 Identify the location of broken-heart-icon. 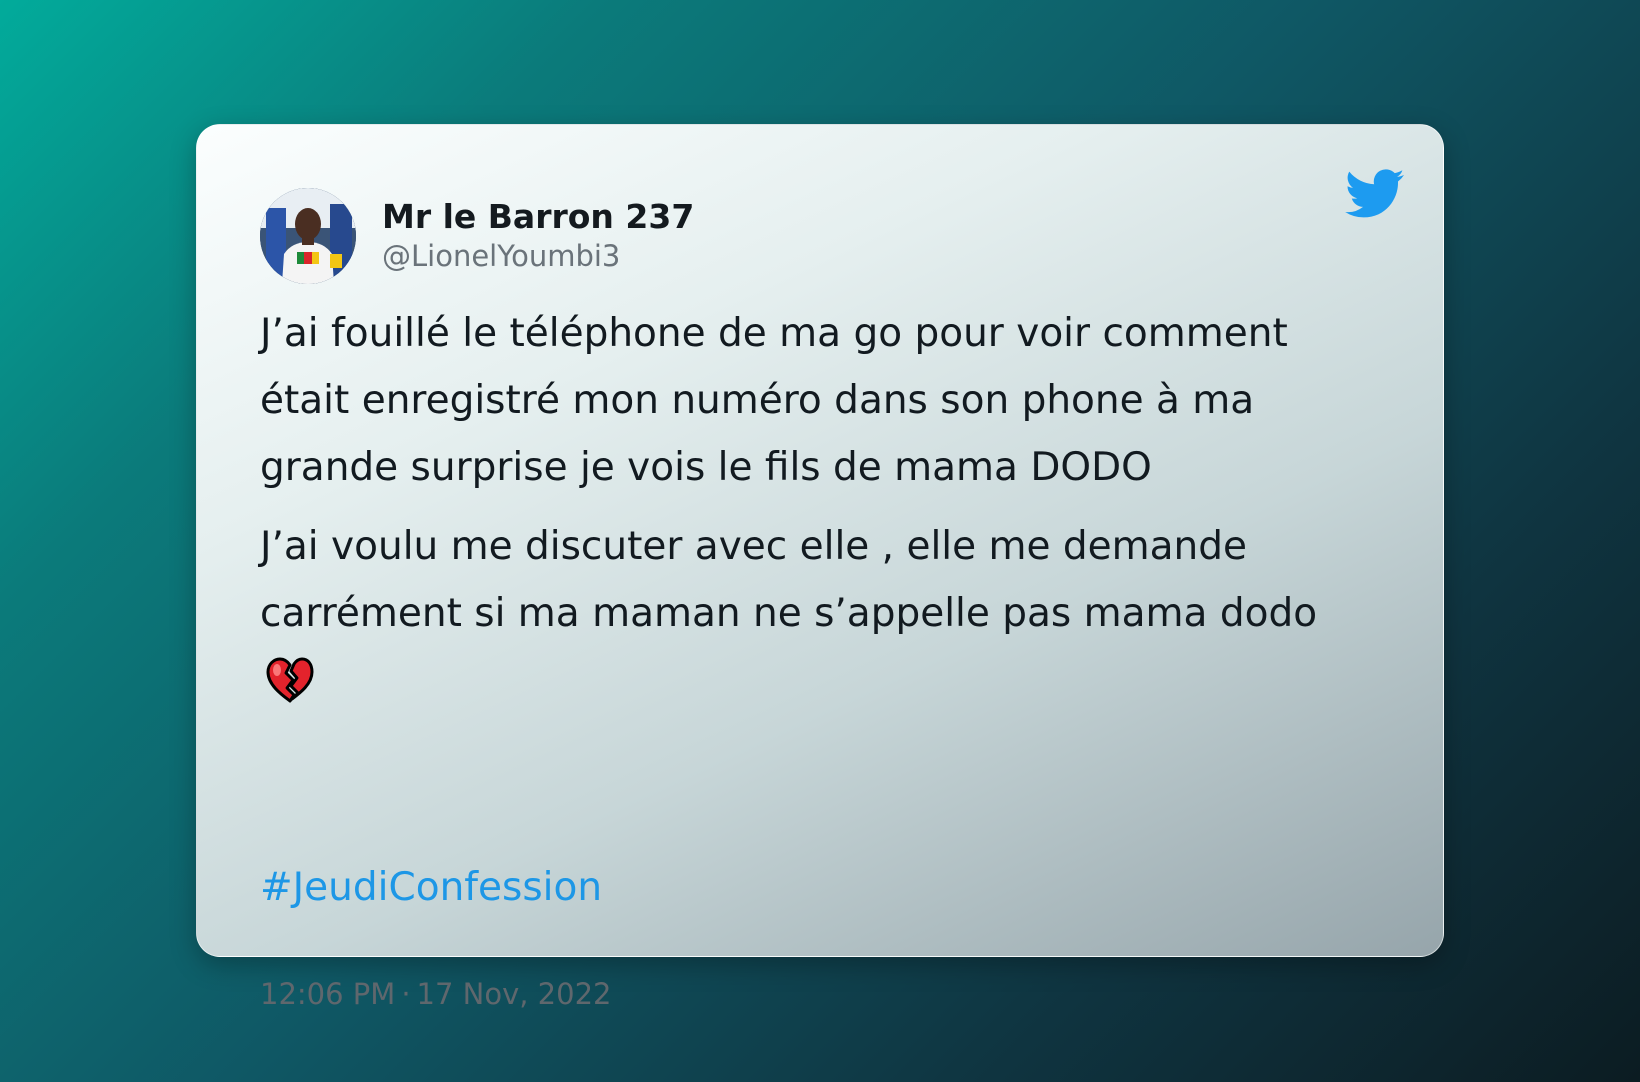
(290, 681).